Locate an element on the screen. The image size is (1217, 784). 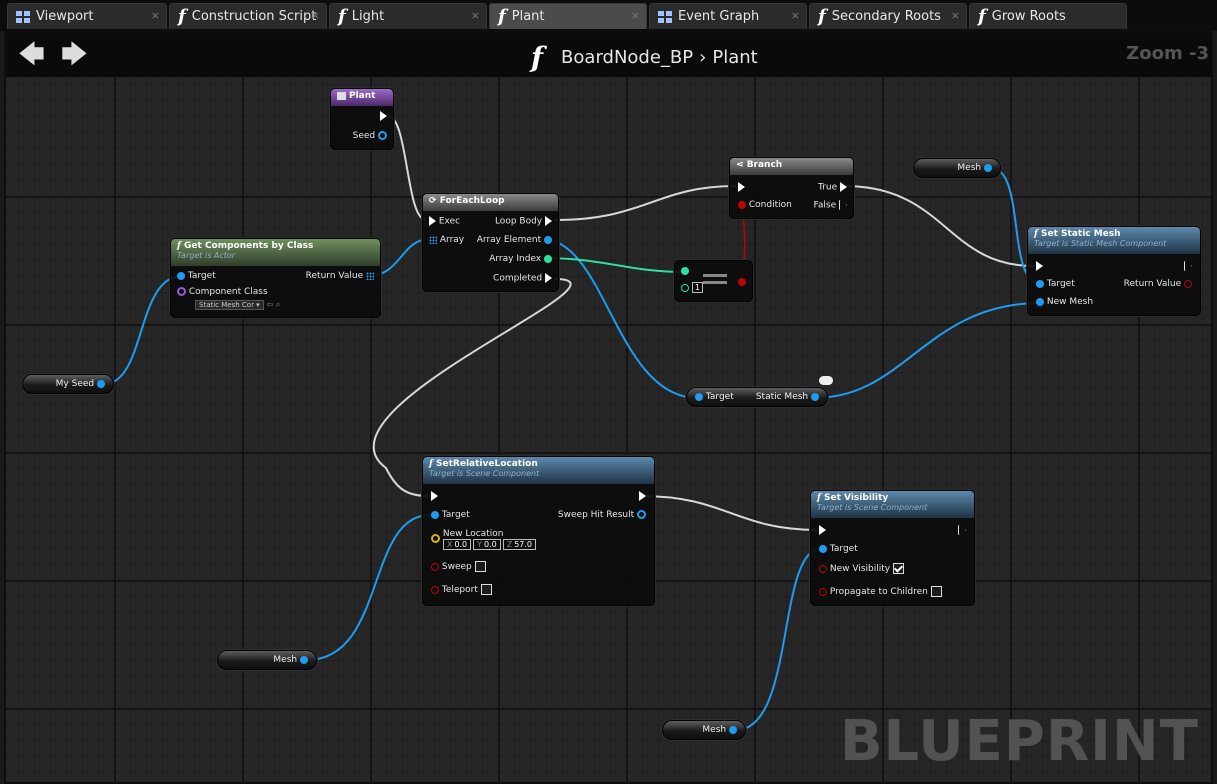
breadcrumb-function: Plant is located at coordinates (734, 57).